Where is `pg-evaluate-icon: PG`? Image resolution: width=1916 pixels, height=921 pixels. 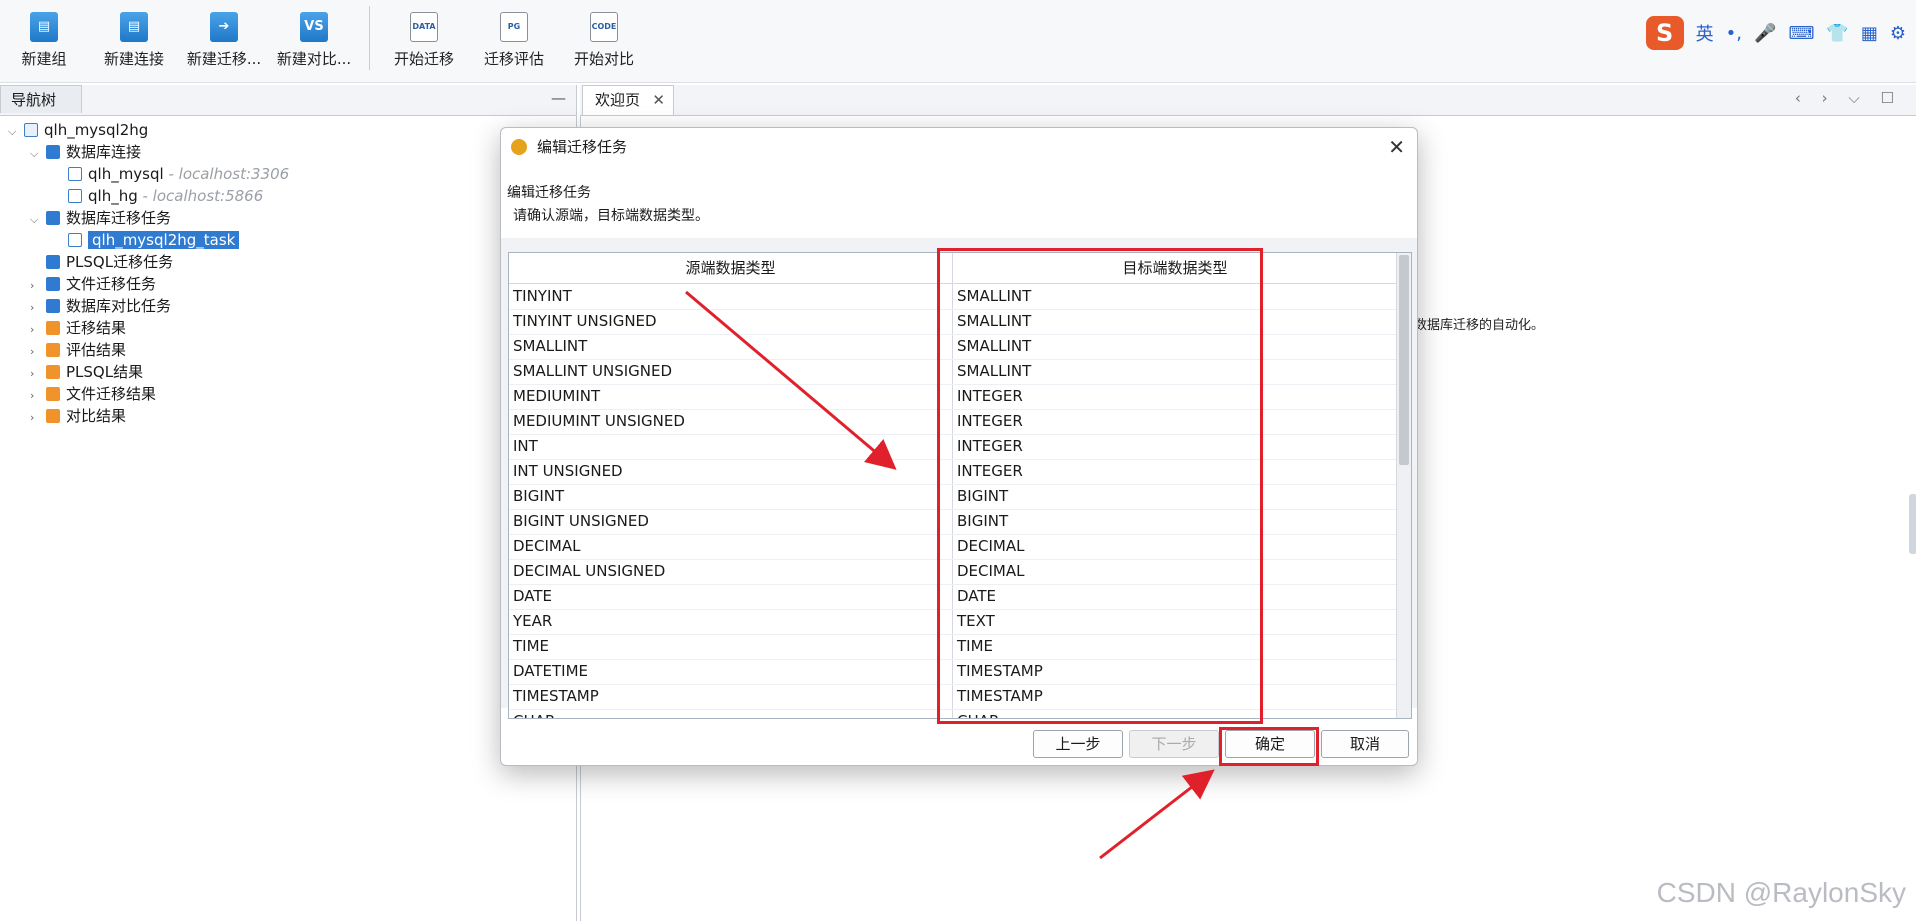 pg-evaluate-icon: PG is located at coordinates (514, 27).